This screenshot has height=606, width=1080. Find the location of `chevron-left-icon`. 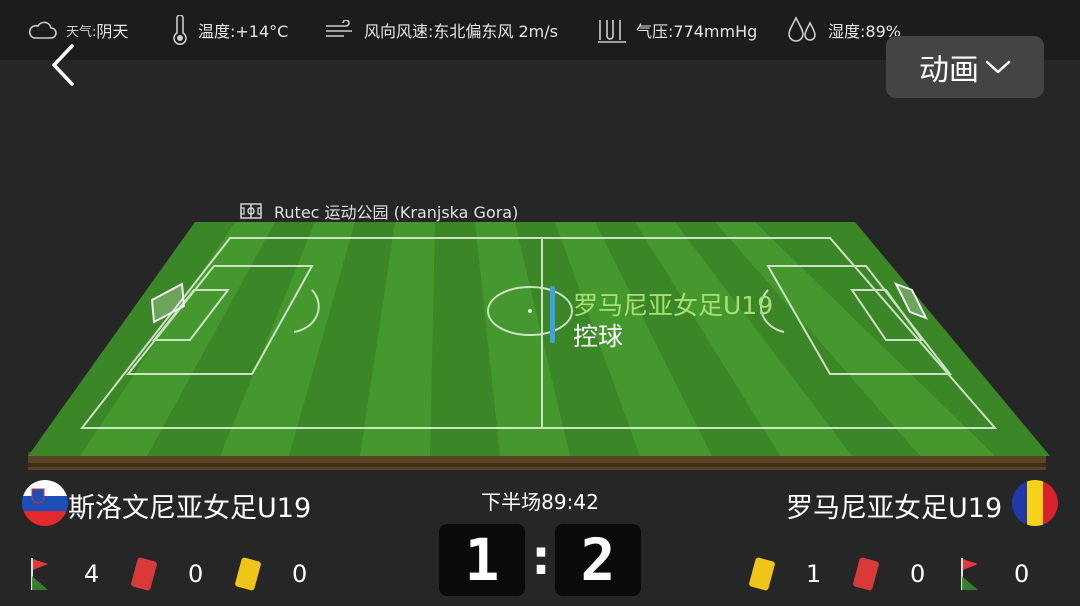

chevron-left-icon is located at coordinates (63, 65).